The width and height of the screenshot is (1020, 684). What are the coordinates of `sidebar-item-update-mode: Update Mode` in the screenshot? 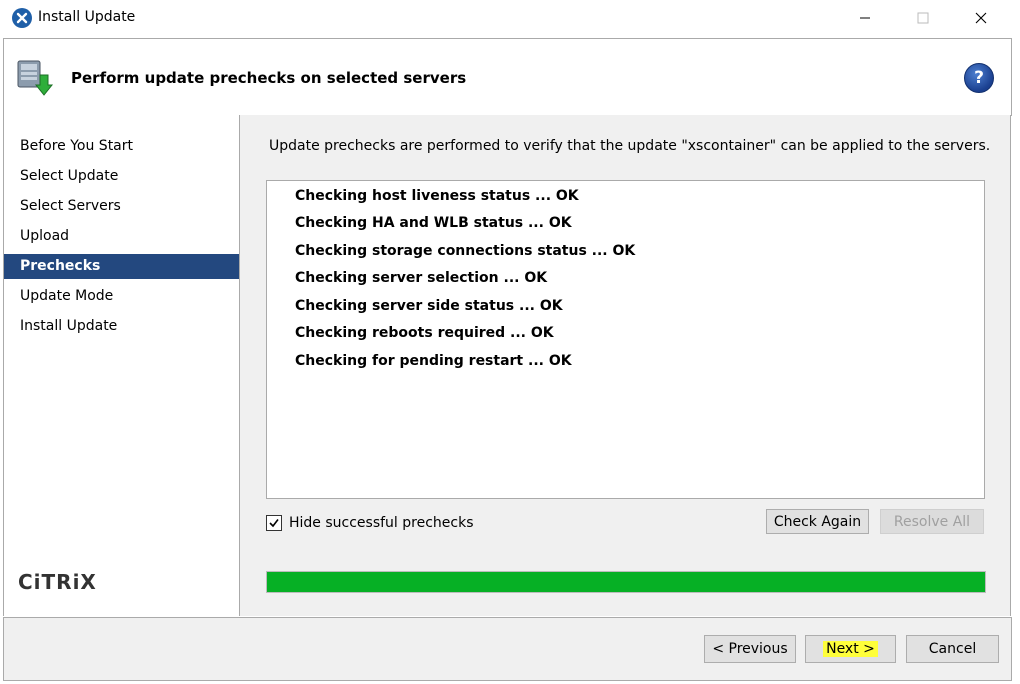 It's located at (121, 296).